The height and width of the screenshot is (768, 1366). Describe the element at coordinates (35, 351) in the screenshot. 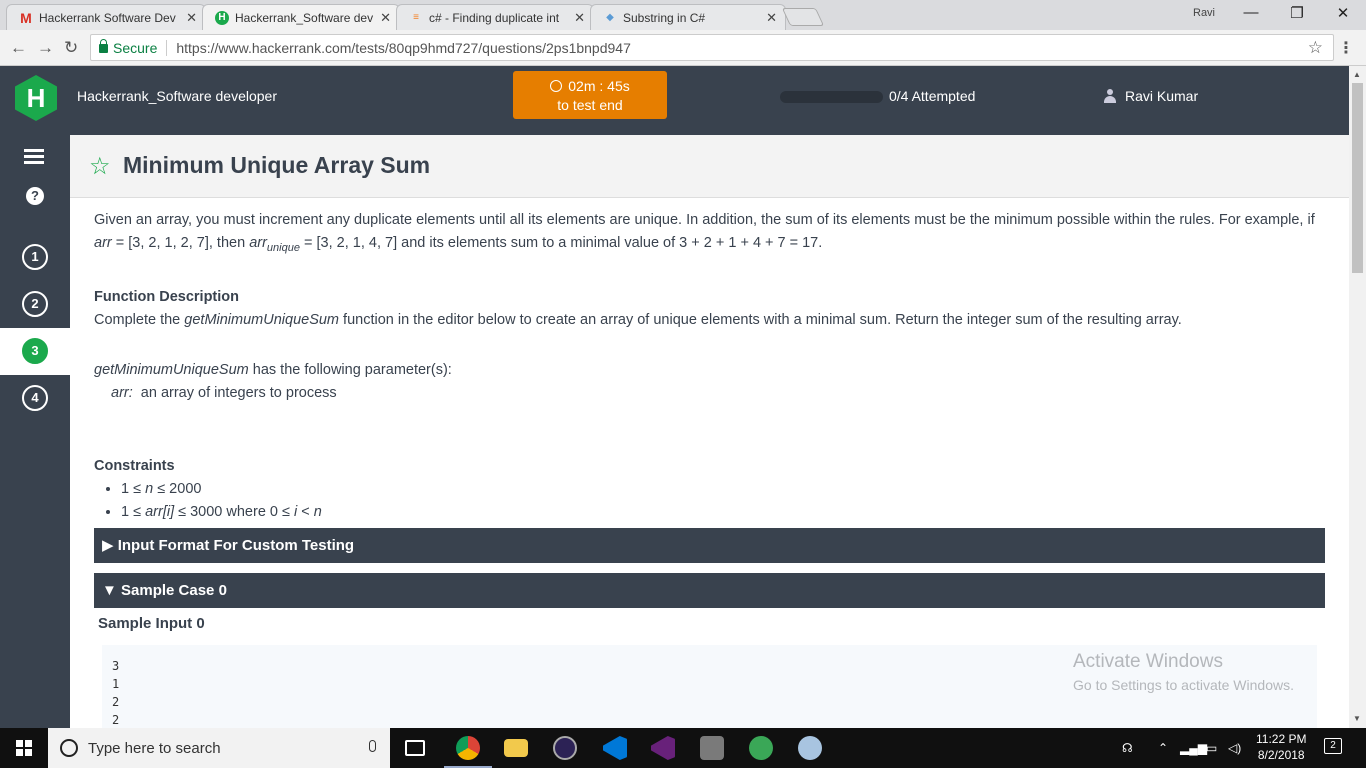

I see `sidebar-item-question-3: 3` at that location.